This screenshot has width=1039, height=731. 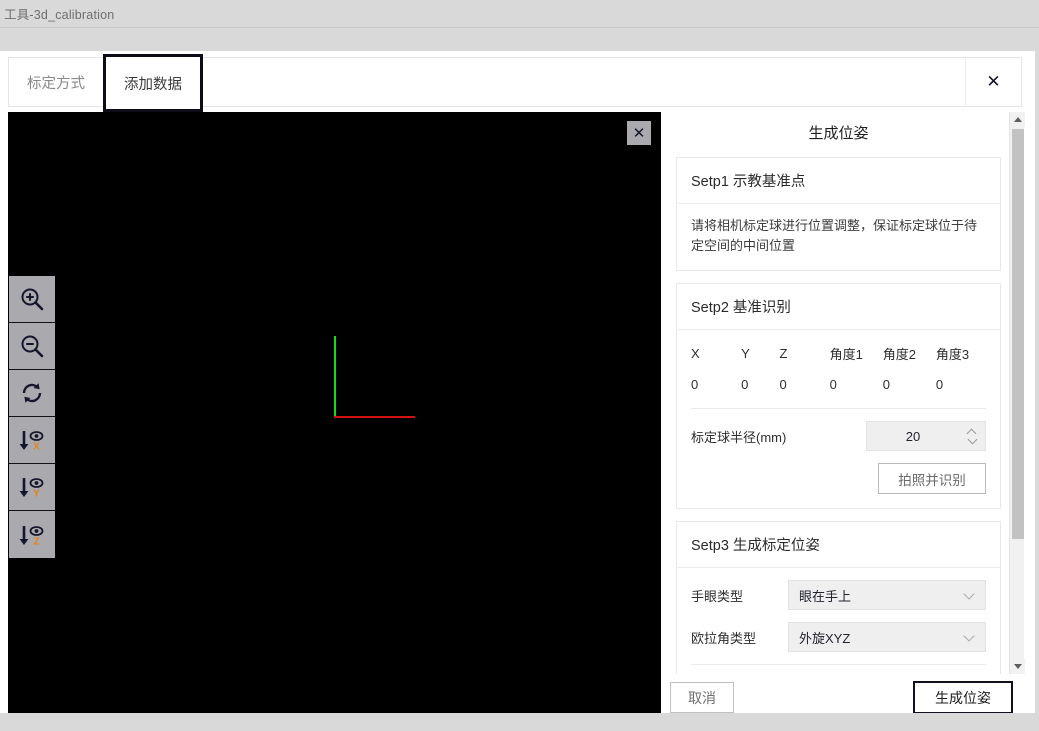 What do you see at coordinates (56, 82) in the screenshot?
I see `tab-calibration-method: 标定方式` at bounding box center [56, 82].